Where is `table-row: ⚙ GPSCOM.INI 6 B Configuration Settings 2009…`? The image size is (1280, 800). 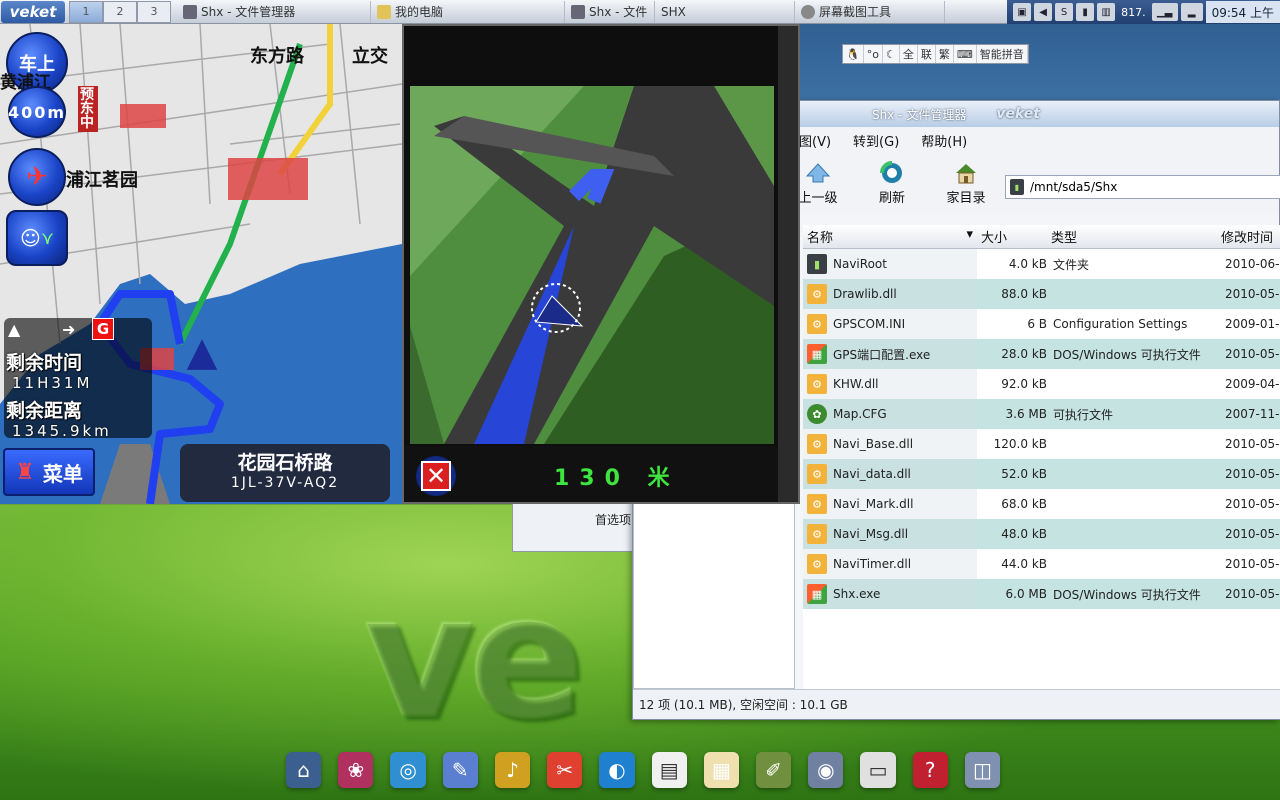 table-row: ⚙ GPSCOM.INI 6 B Configuration Settings 2009… is located at coordinates (1041, 324).